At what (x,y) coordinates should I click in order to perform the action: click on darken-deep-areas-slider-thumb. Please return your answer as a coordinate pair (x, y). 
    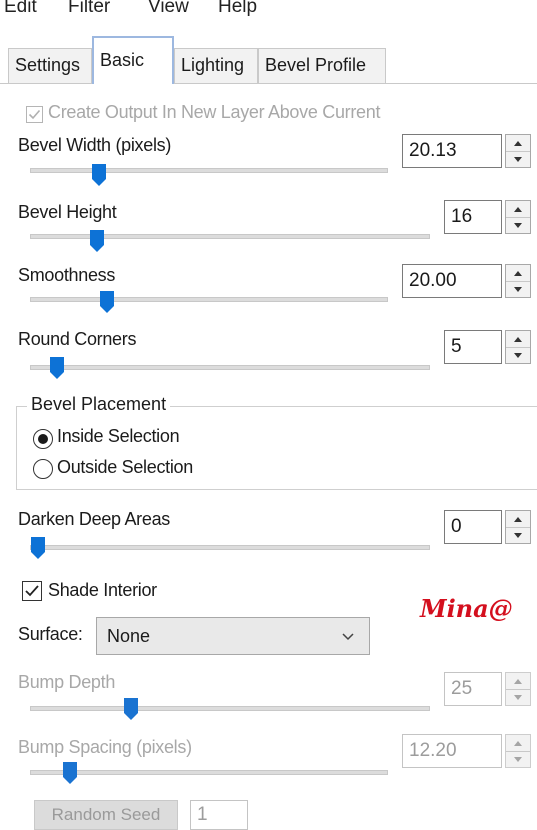
    Looking at the image, I should click on (38, 548).